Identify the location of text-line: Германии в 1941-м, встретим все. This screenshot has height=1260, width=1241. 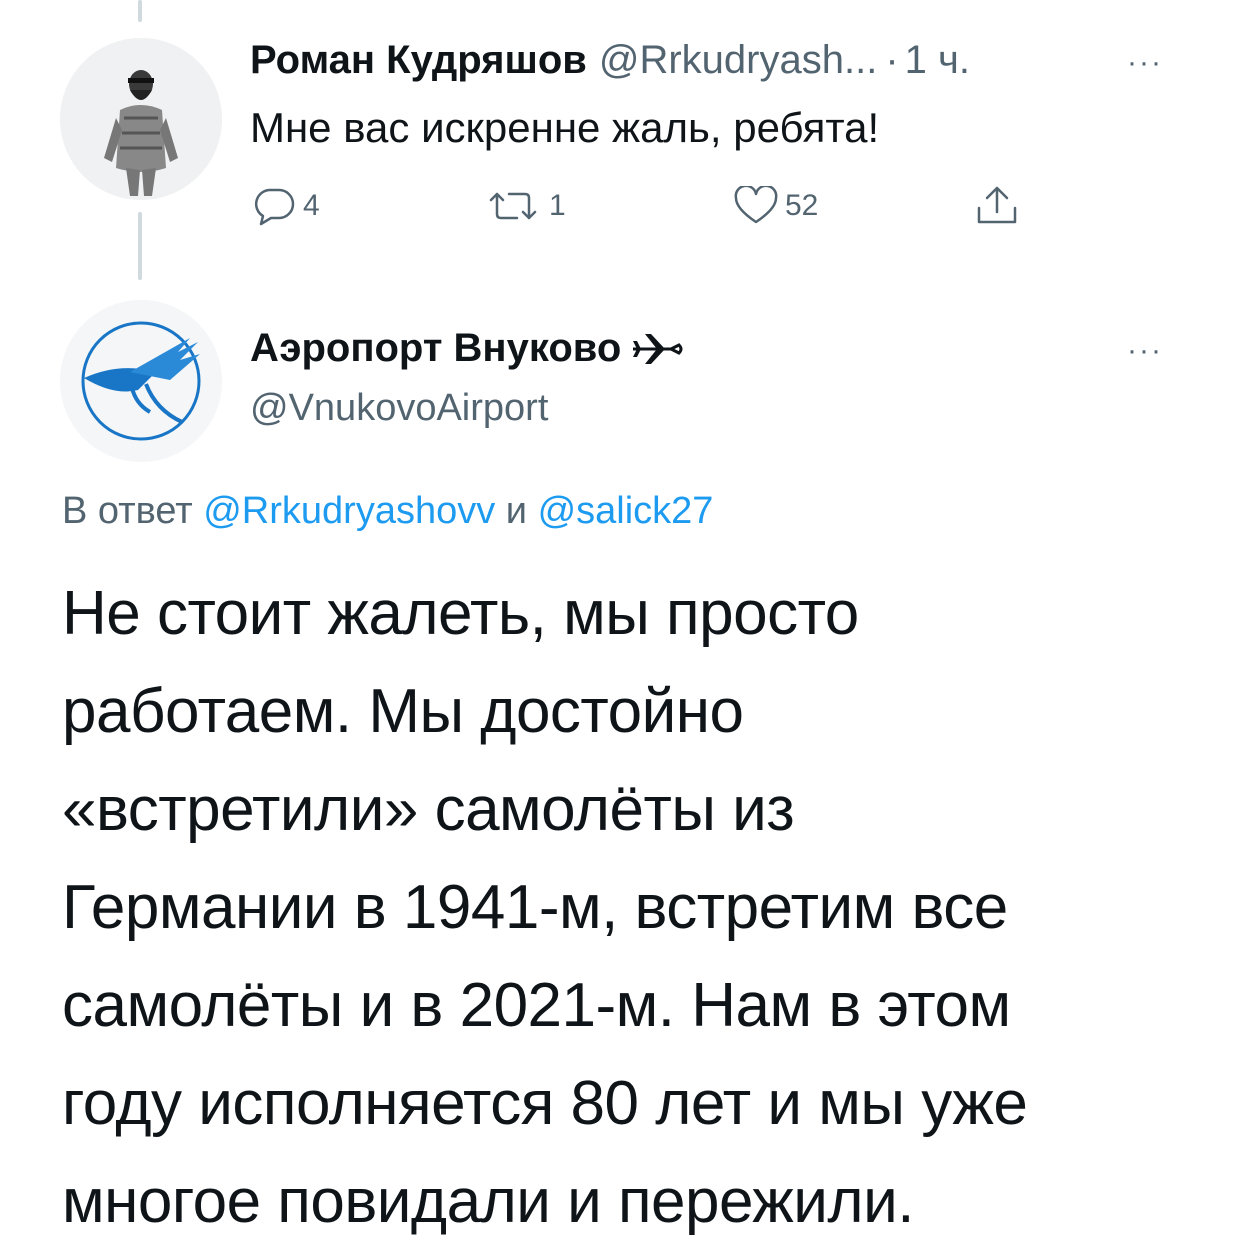
(535, 907).